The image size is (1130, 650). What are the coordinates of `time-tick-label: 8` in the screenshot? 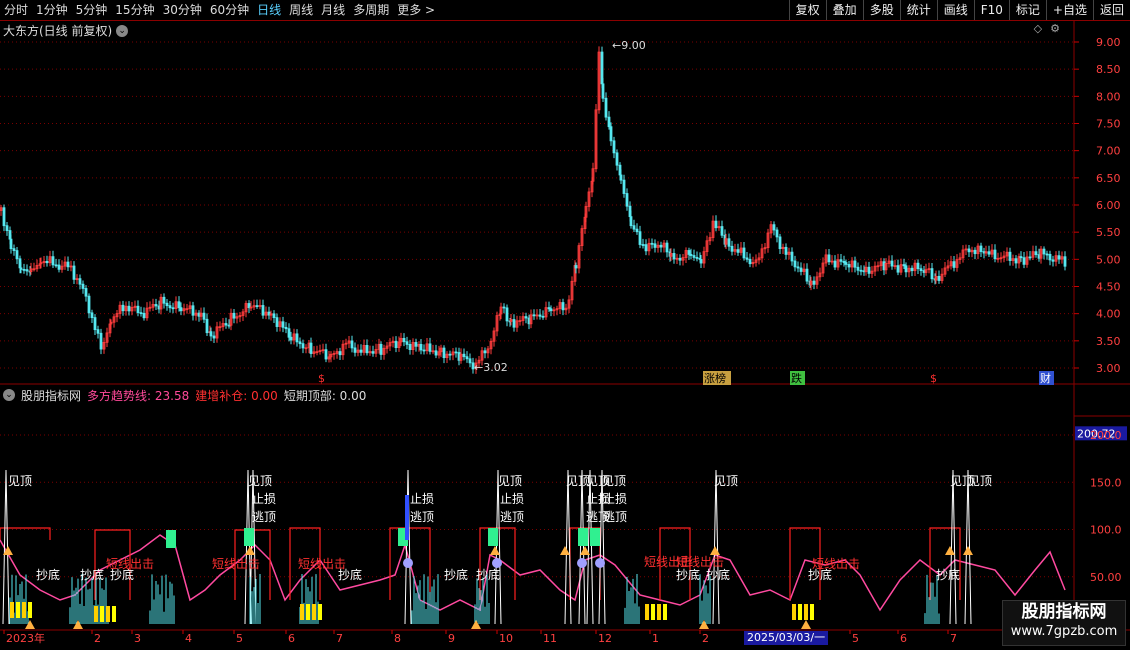 It's located at (397, 638).